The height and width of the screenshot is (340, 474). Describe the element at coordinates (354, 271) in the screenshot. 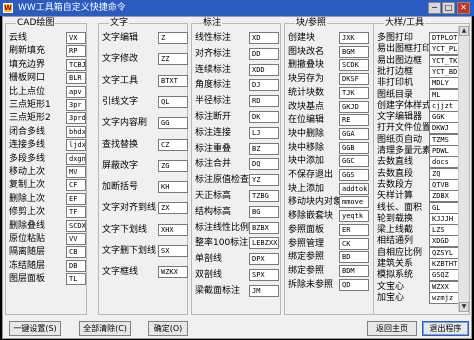

I see `shortcut-input: BDM` at that location.